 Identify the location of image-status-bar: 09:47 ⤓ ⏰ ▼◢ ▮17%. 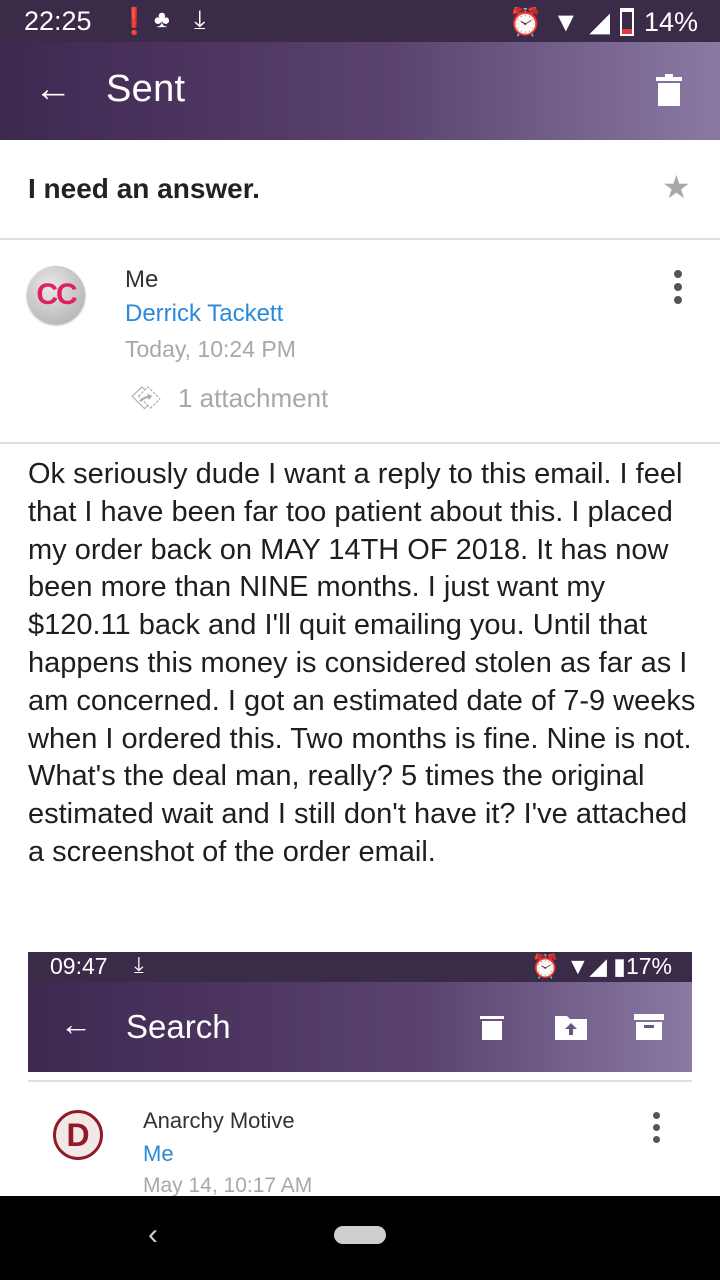
(360, 967).